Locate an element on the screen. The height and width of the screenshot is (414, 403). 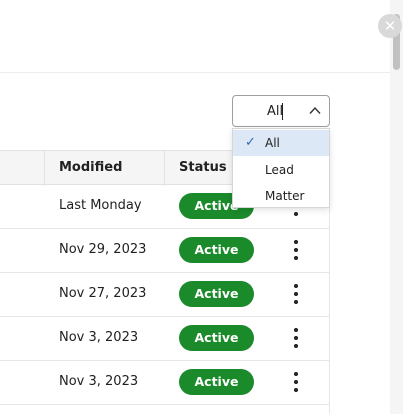
filter-select-value: All is located at coordinates (275, 111).